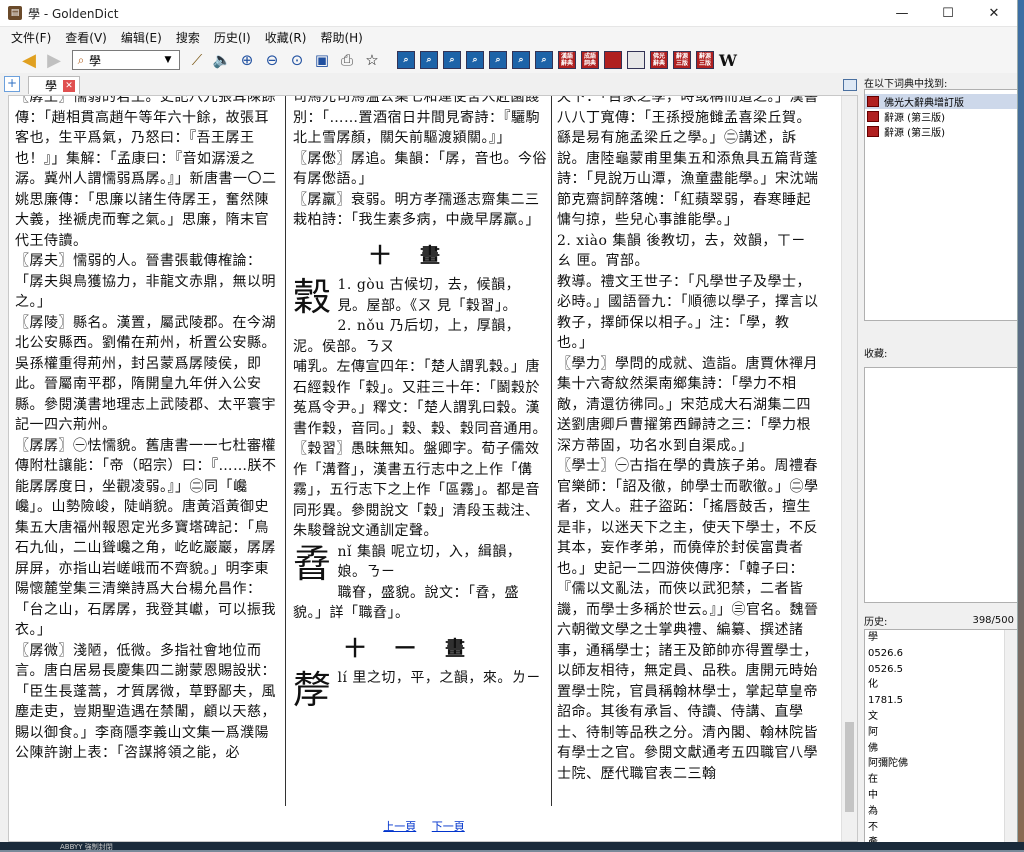 The height and width of the screenshot is (852, 1024). Describe the element at coordinates (941, 764) in the screenshot. I see `history-item: 阿彌陀佛` at that location.